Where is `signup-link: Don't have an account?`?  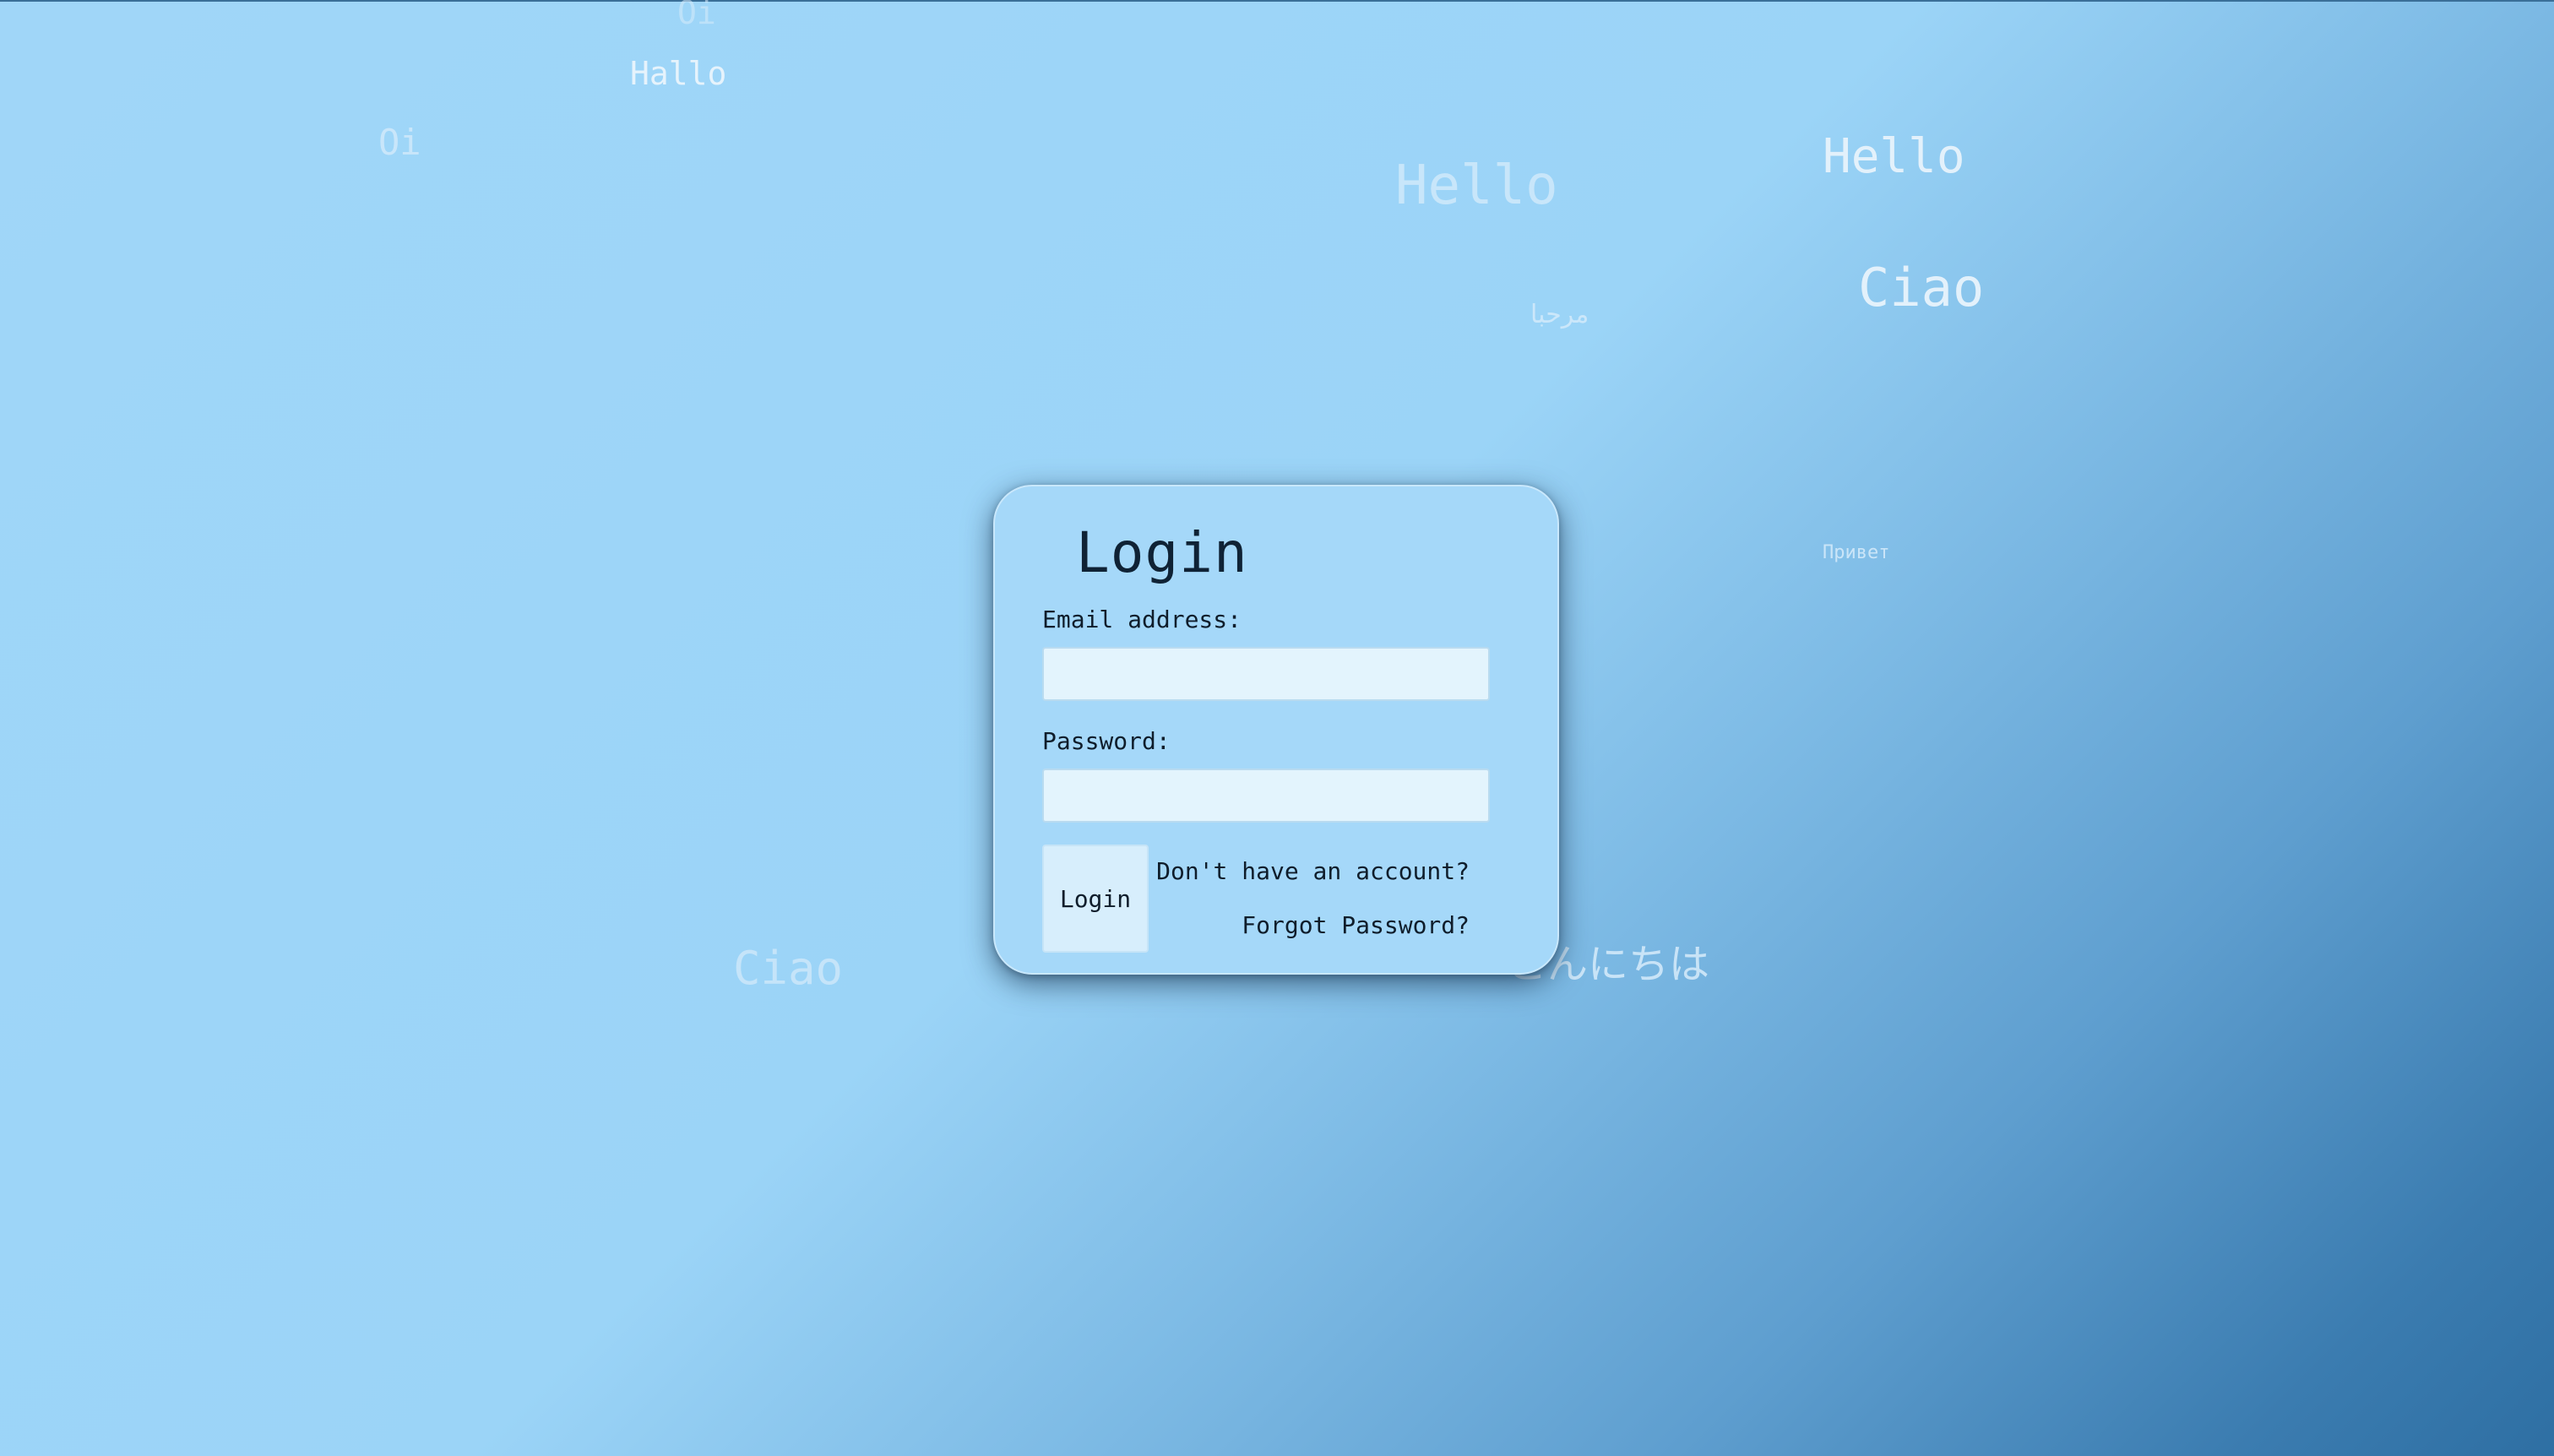
signup-link: Don't have an account? is located at coordinates (1313, 872).